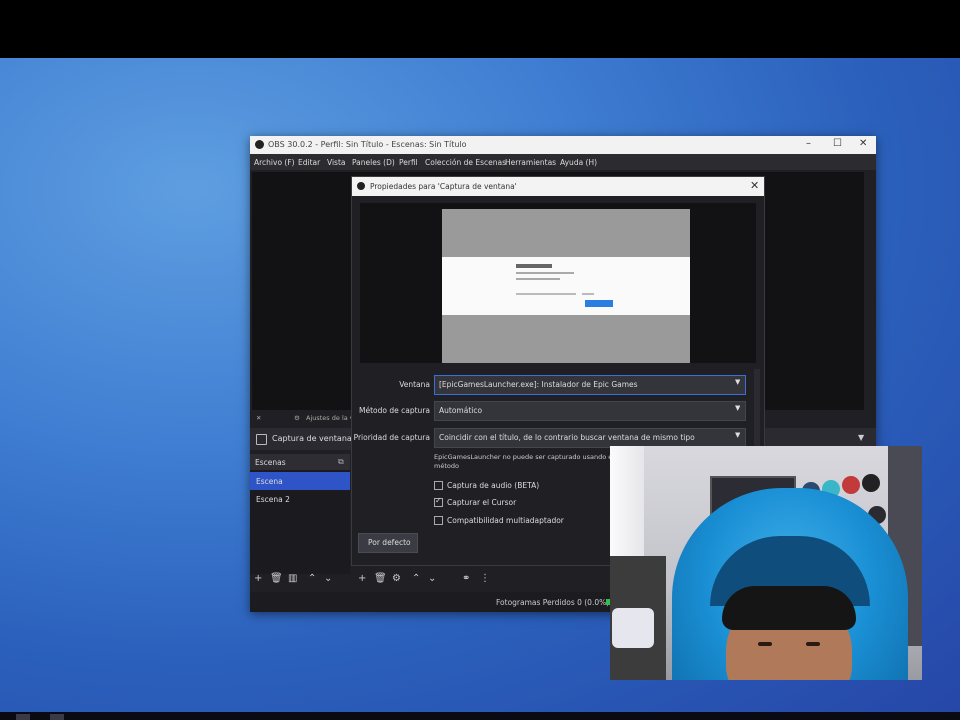  I want to click on scene-item-label: Escena 2, so click(273, 499).